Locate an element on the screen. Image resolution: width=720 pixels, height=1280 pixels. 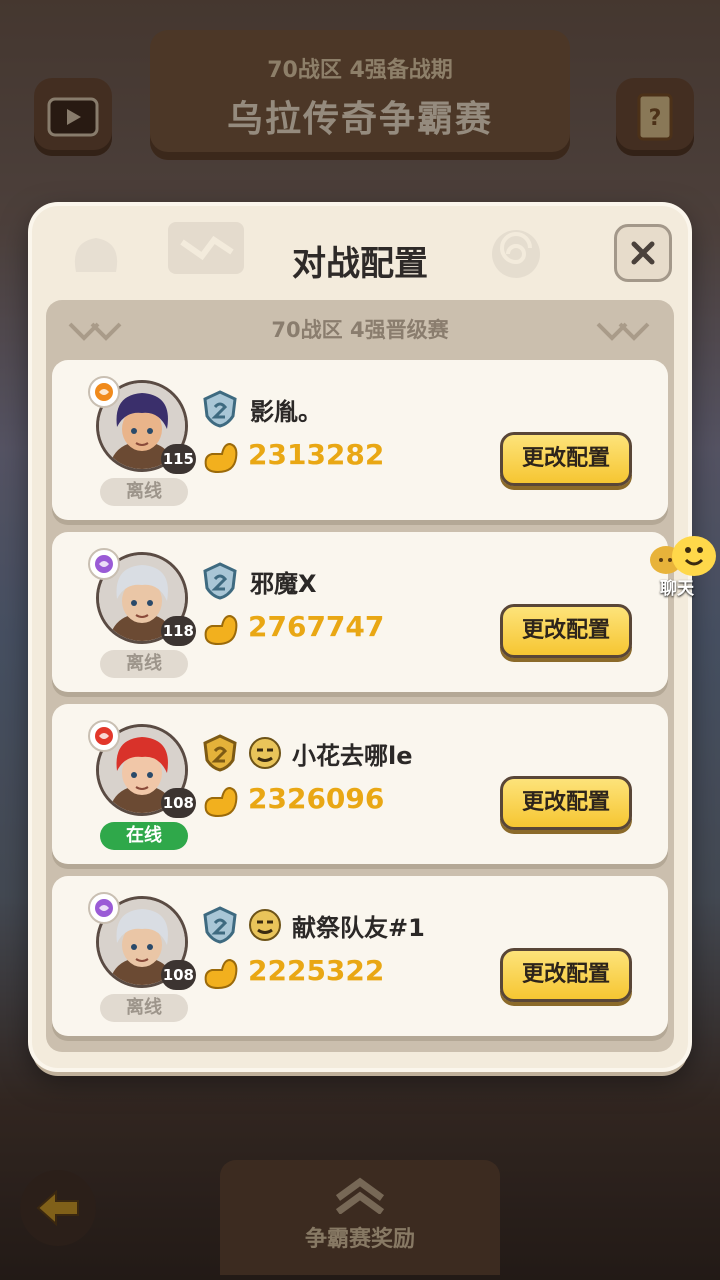
section-title: 70战区 4强晋级赛 is located at coordinates (360, 330).